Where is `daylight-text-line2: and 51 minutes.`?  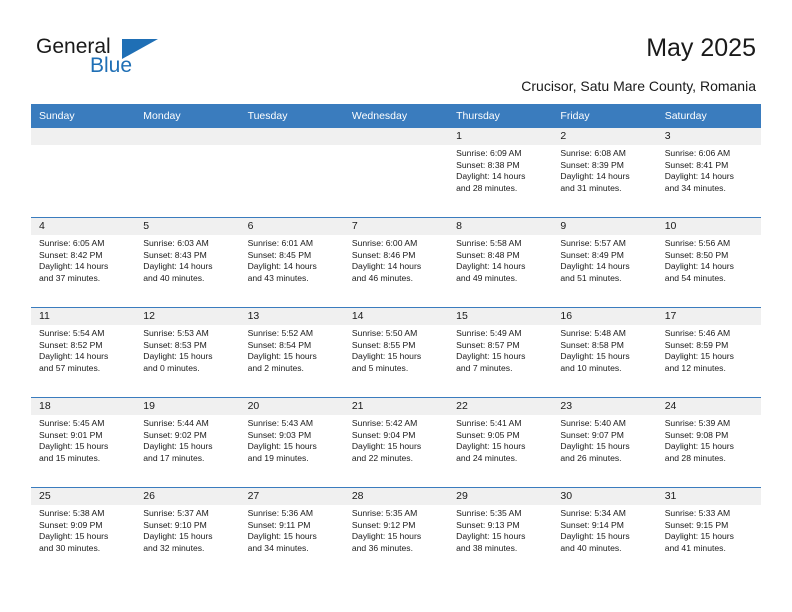 daylight-text-line2: and 51 minutes. is located at coordinates (591, 277).